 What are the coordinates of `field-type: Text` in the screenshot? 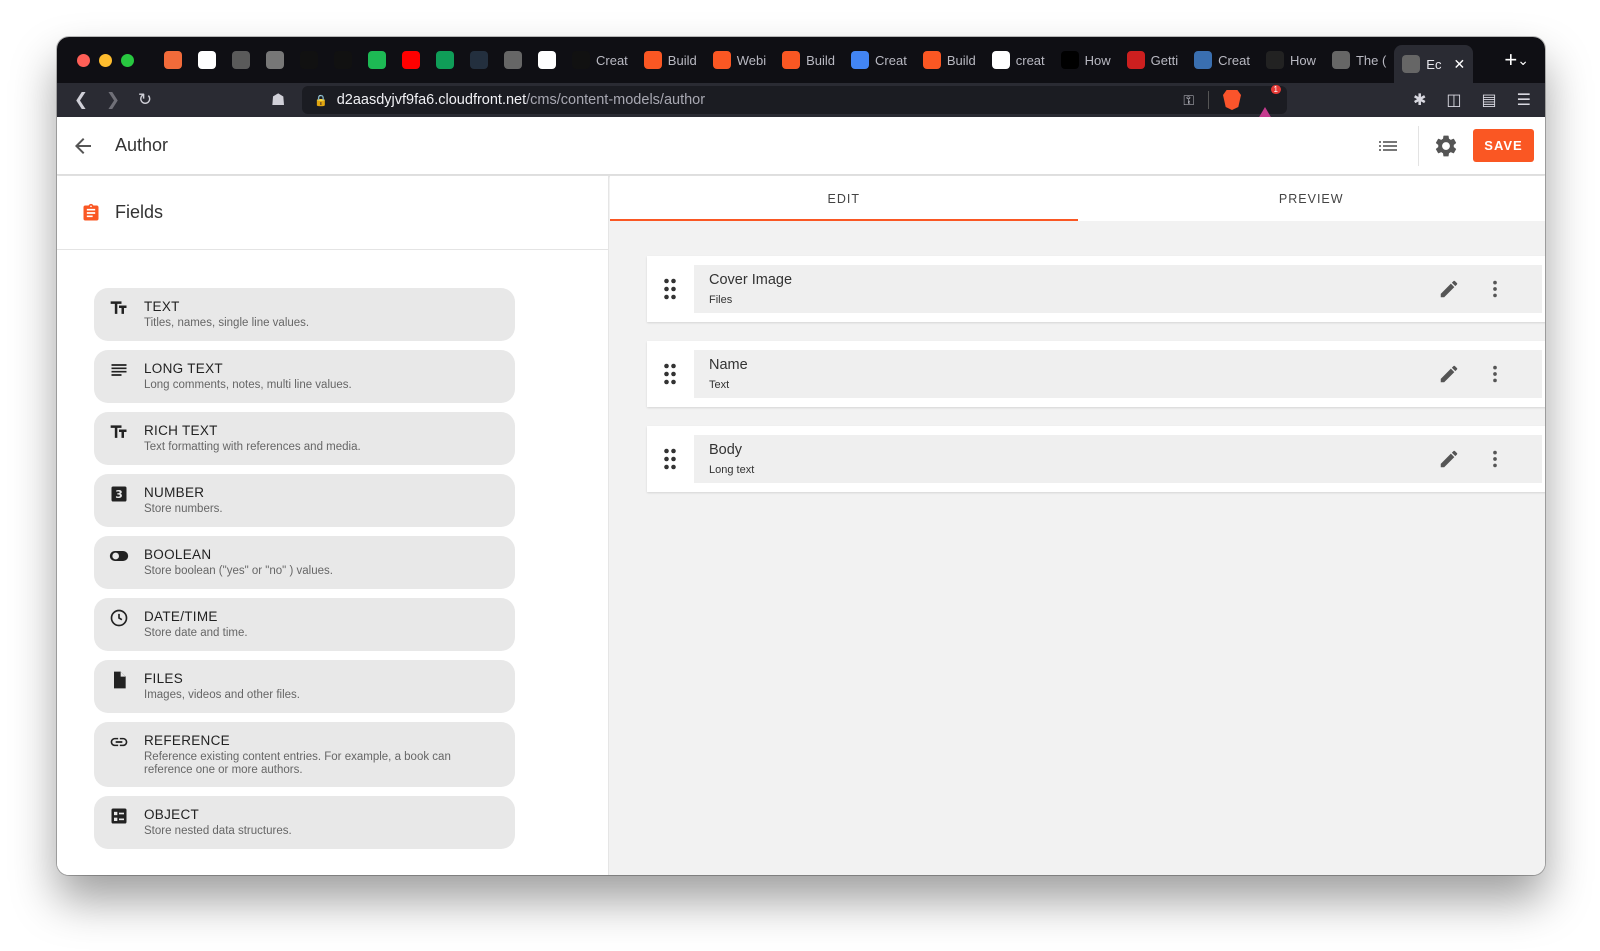 It's located at (719, 385).